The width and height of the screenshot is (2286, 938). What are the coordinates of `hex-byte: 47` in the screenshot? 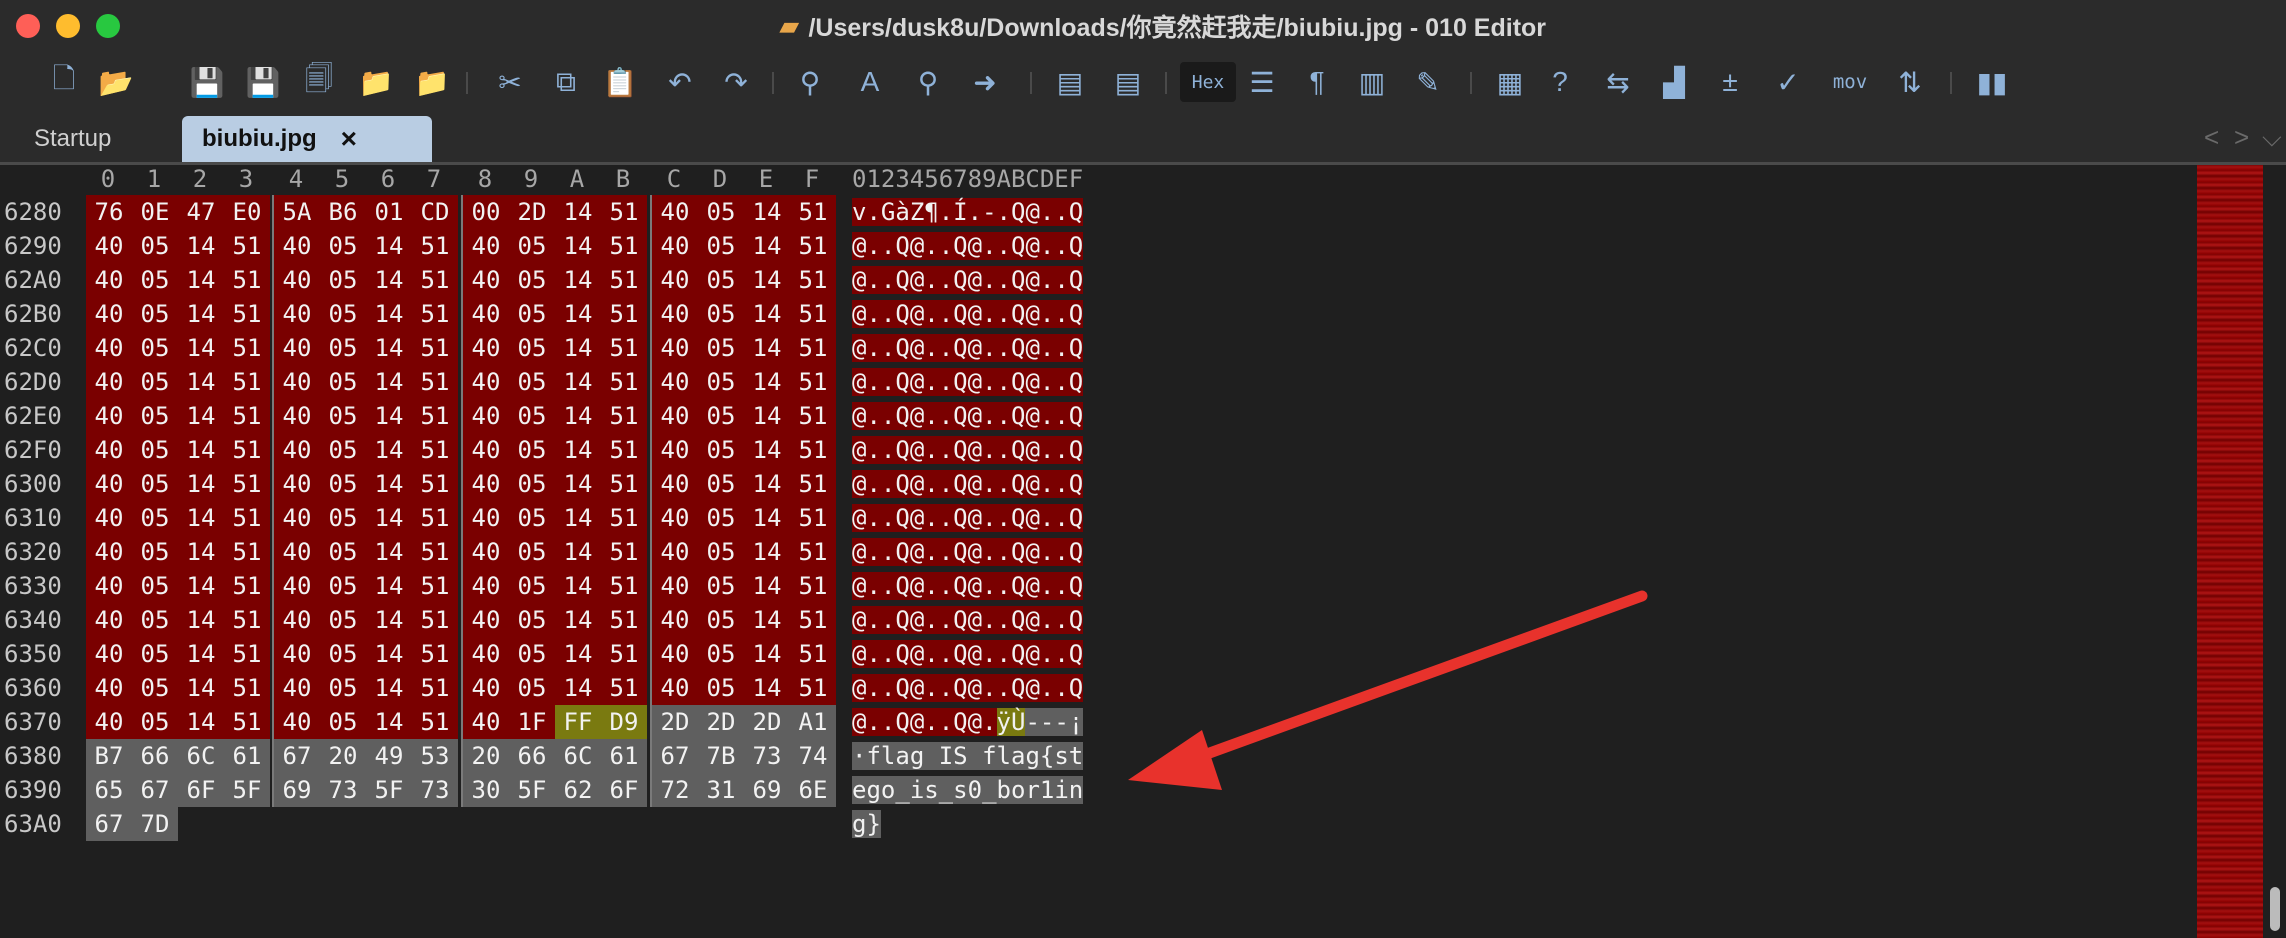 It's located at (201, 212).